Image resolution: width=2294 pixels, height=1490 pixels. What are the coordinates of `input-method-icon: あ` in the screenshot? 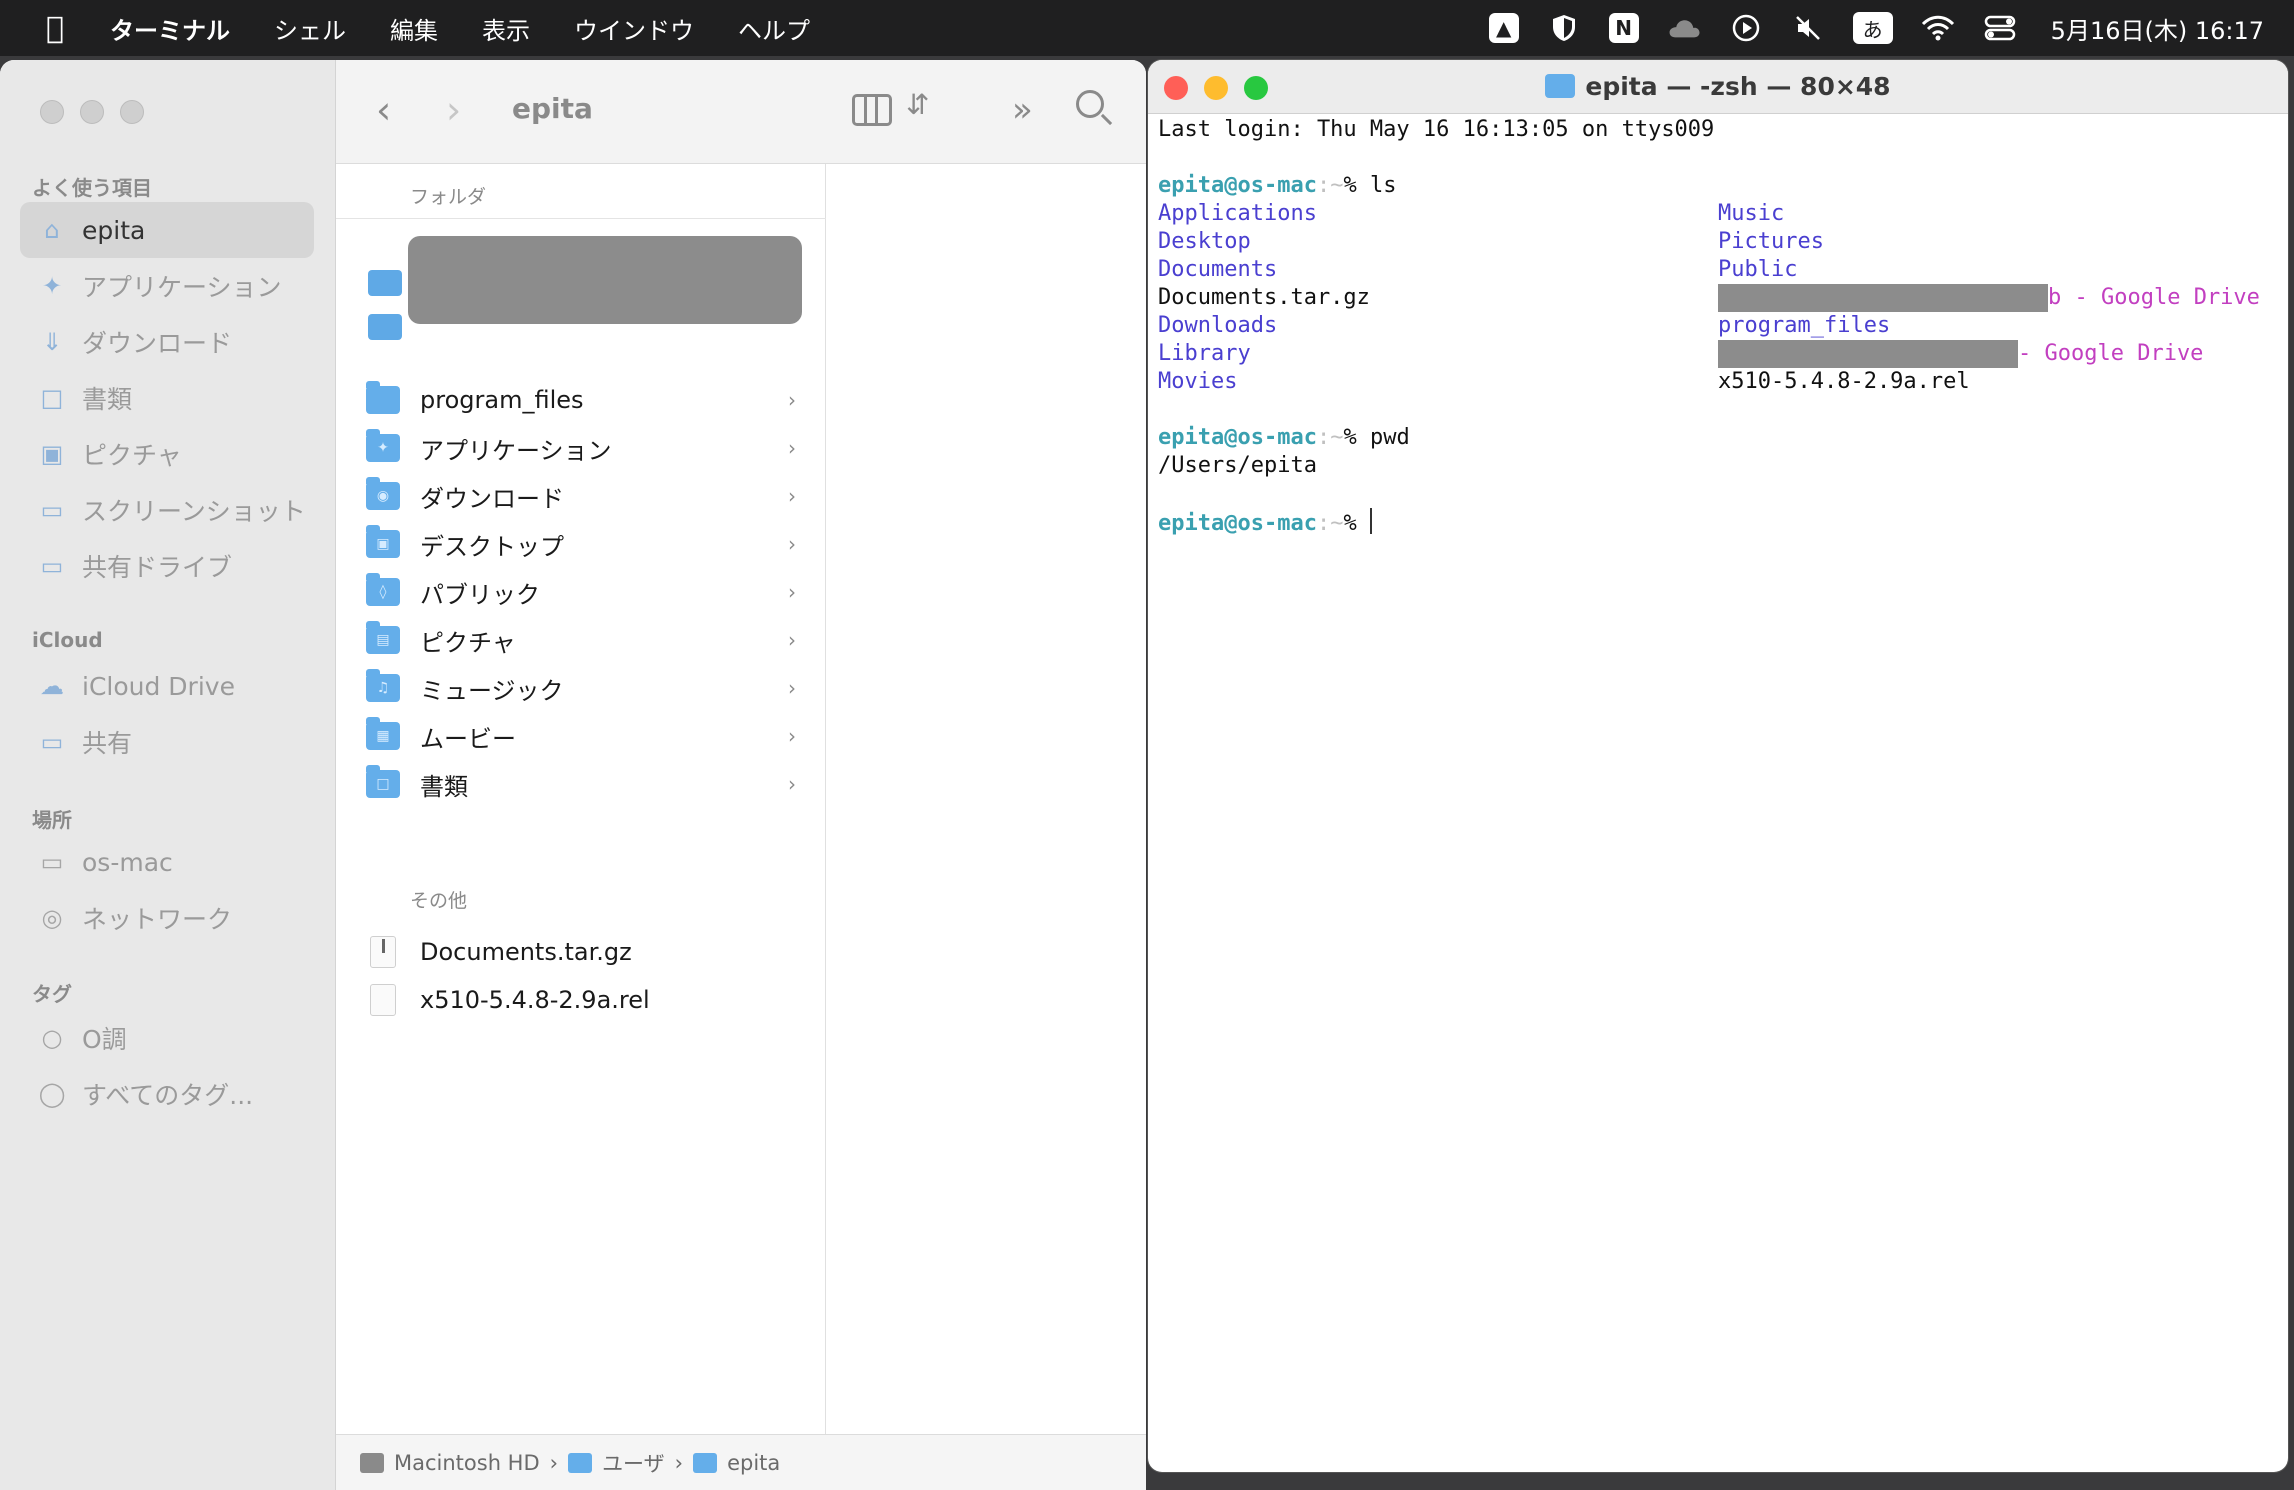 It's located at (1872, 28).